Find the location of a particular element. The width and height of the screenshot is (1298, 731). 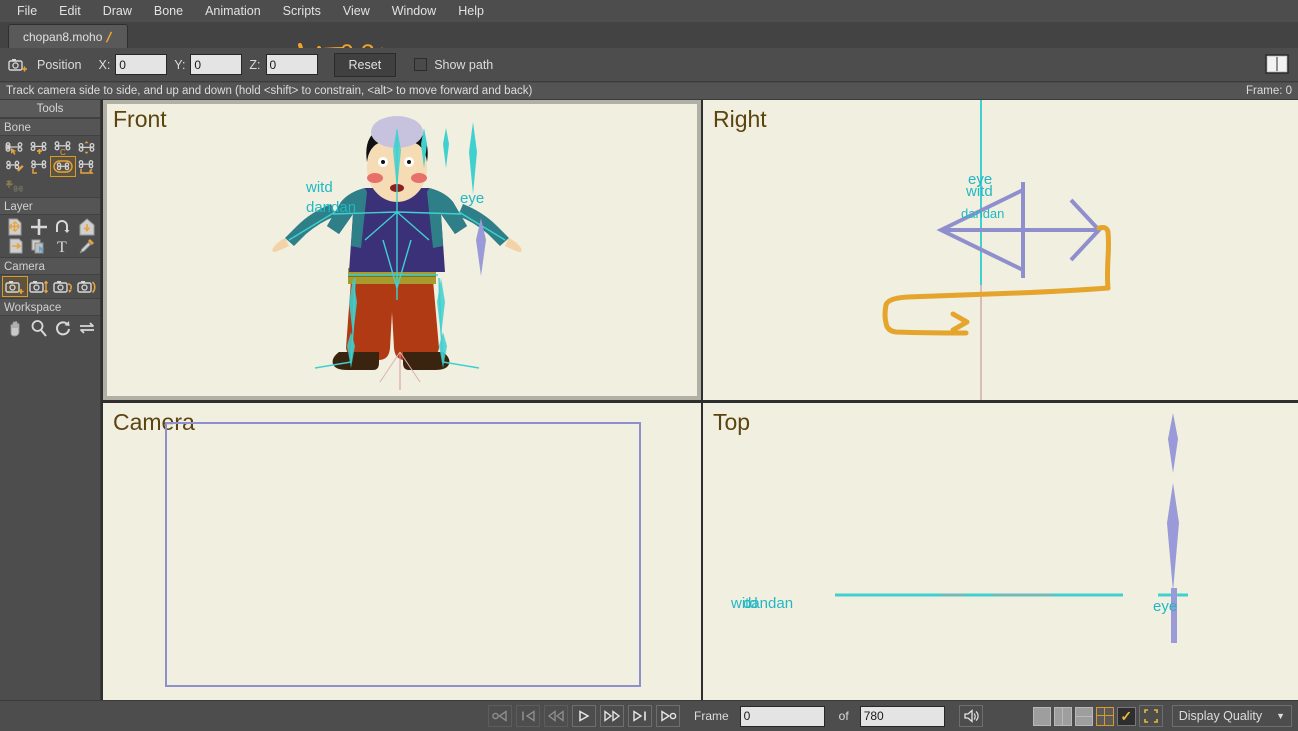

rotate-view-icon is located at coordinates (63, 327).